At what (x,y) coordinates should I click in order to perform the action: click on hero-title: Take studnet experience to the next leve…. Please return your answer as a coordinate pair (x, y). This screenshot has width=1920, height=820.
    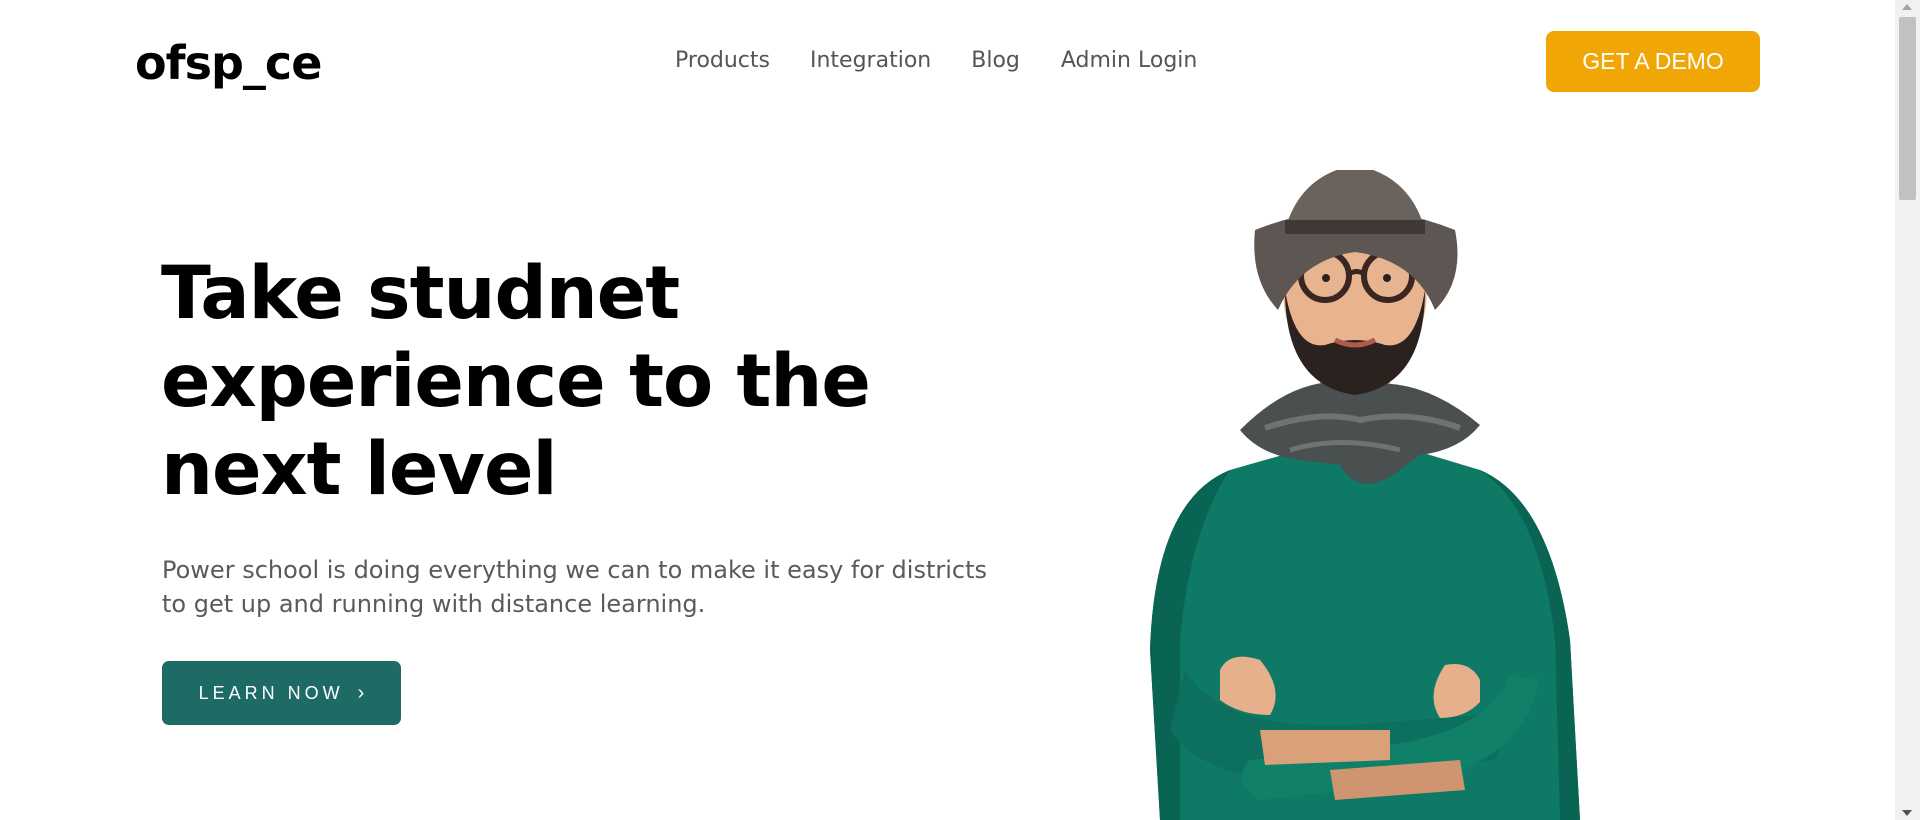
    Looking at the image, I should click on (516, 381).